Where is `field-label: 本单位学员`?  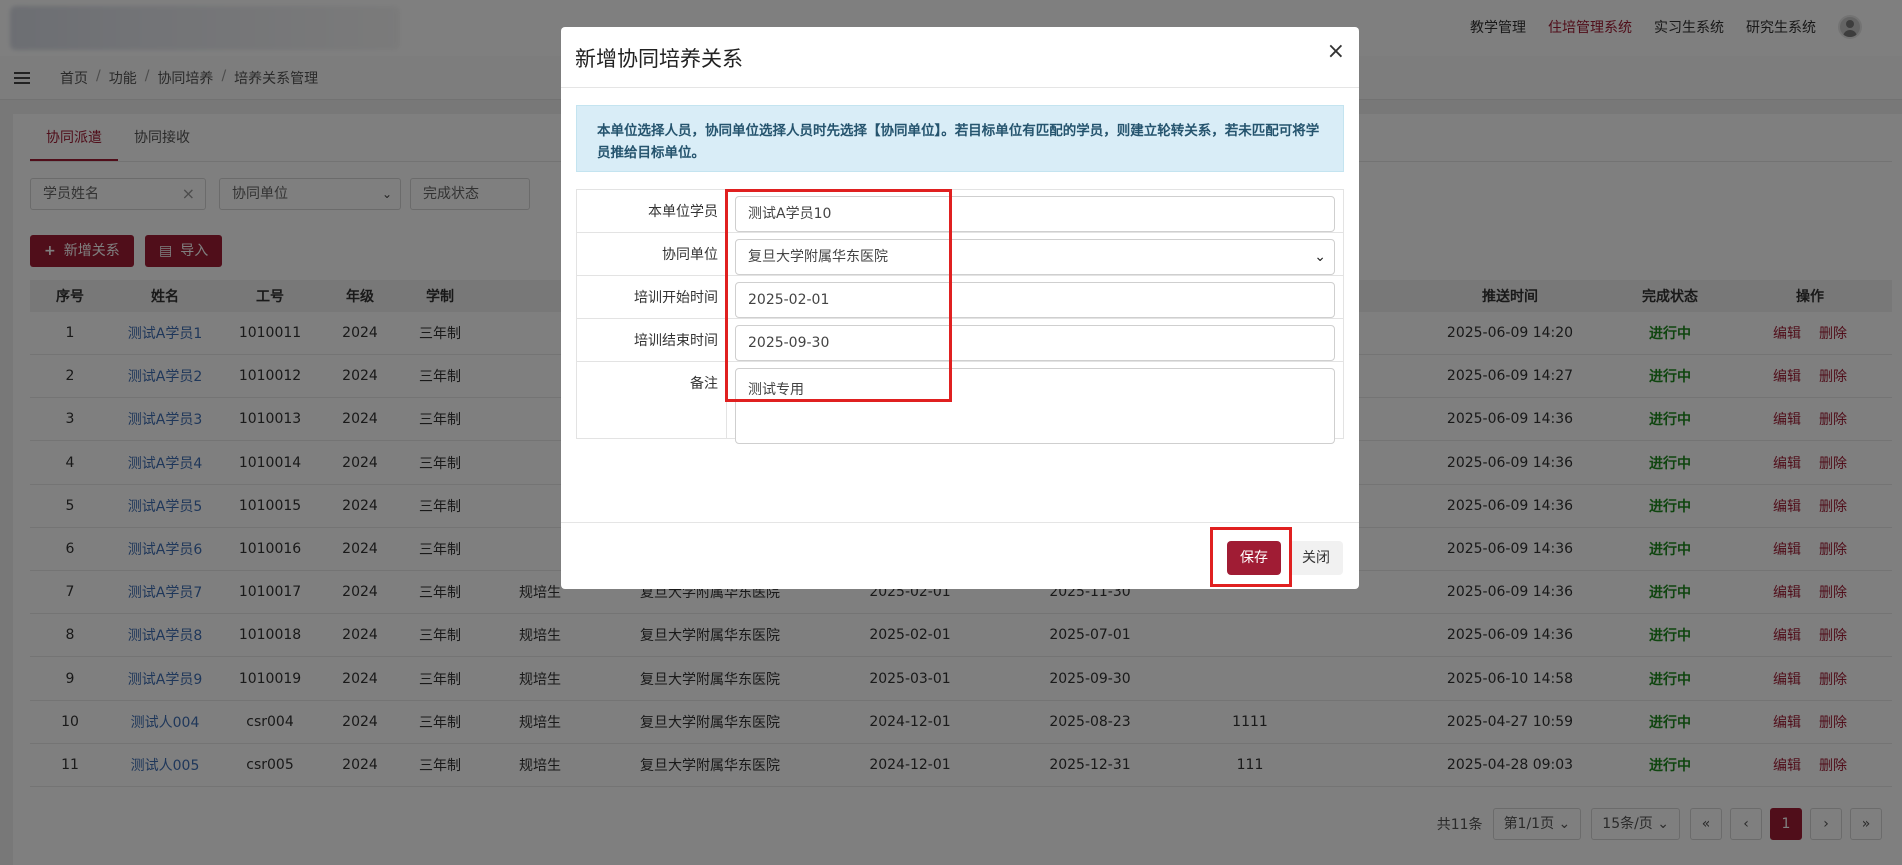
field-label: 本单位学员 is located at coordinates (652, 211).